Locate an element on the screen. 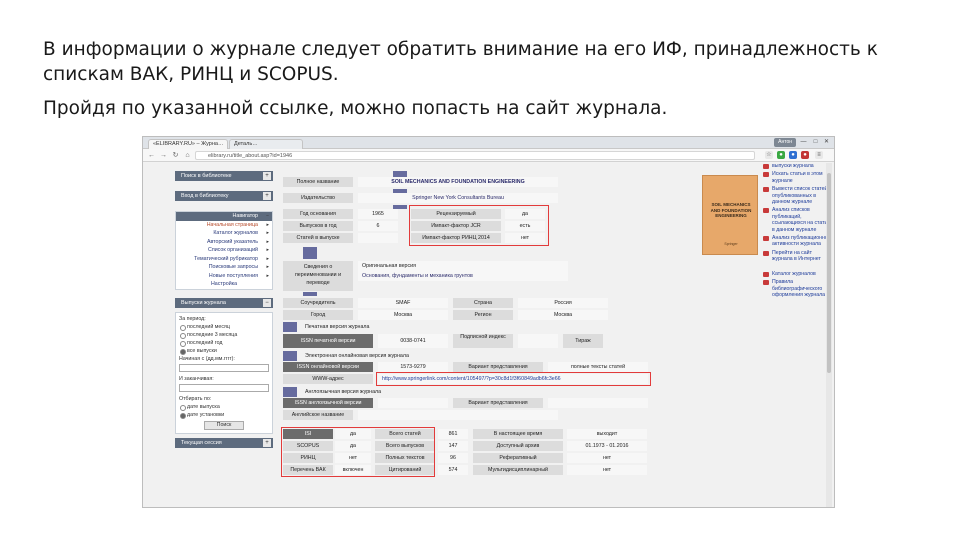  row-eng-header: Англоязычная версия журнала is located at coordinates (470, 392).